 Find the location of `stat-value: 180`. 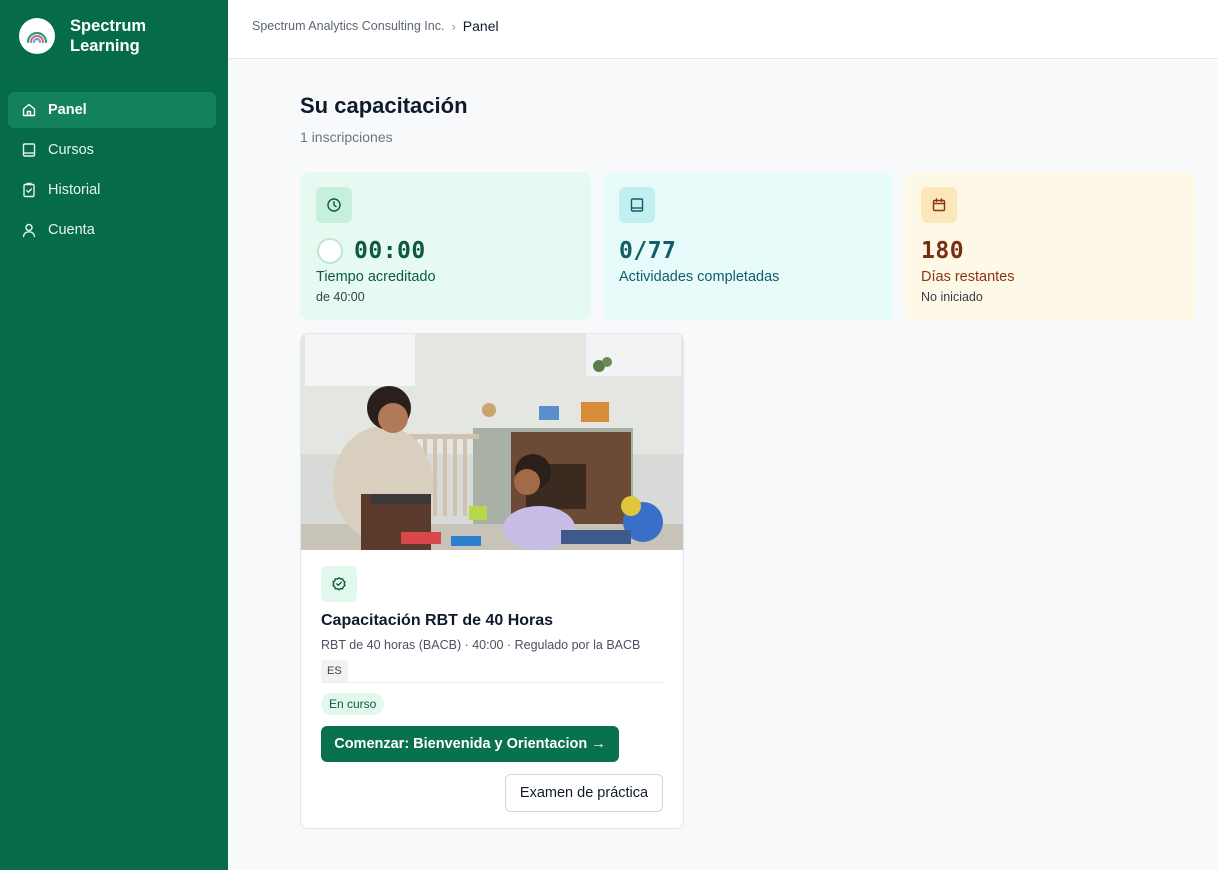

stat-value: 180 is located at coordinates (943, 251).